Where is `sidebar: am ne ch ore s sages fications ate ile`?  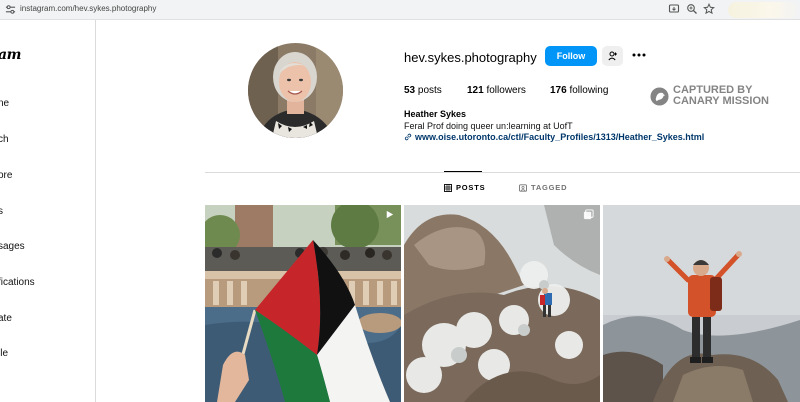 sidebar: am ne ch ore s sages fications ate ile is located at coordinates (48, 211).